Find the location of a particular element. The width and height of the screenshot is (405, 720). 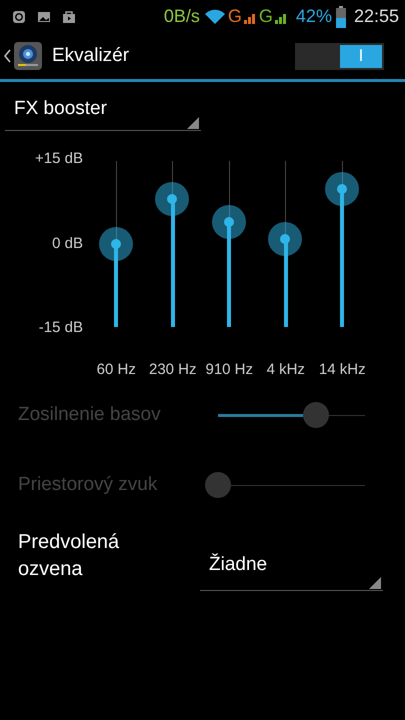

frequency-label: 910 Hz is located at coordinates (229, 369).